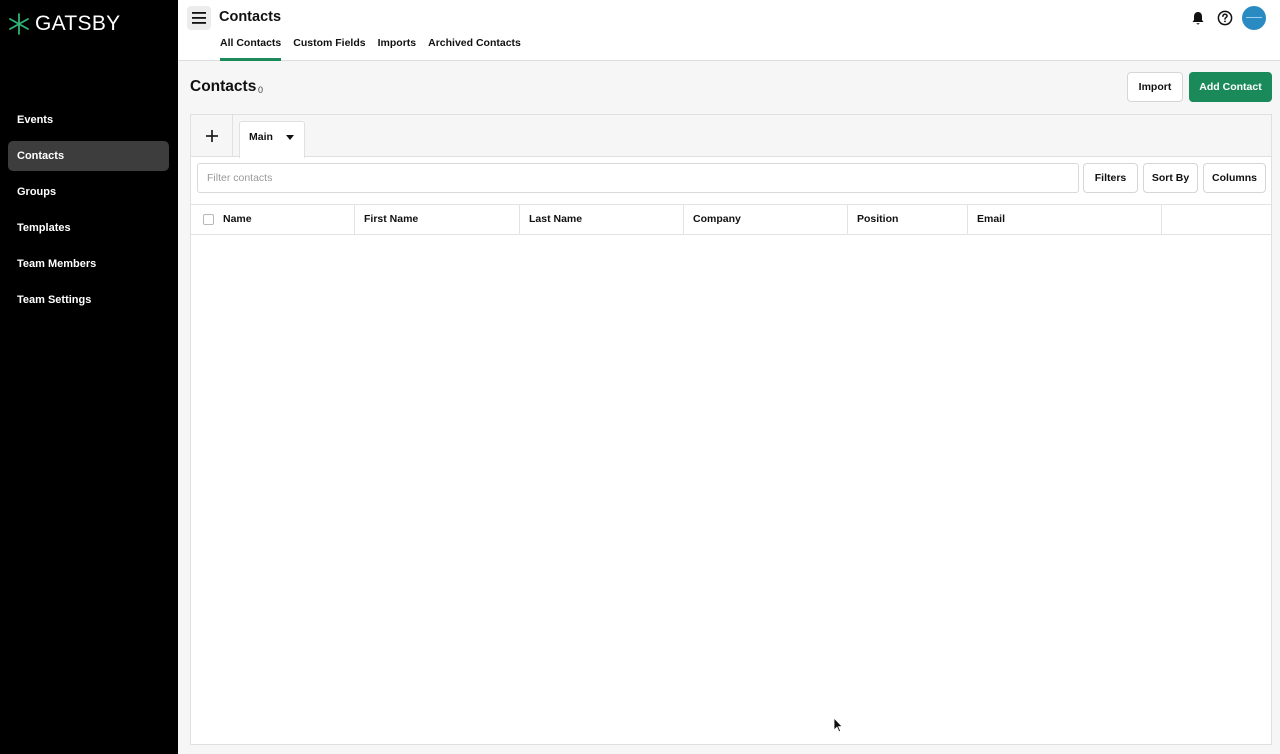  I want to click on add-view-button, so click(212, 136).